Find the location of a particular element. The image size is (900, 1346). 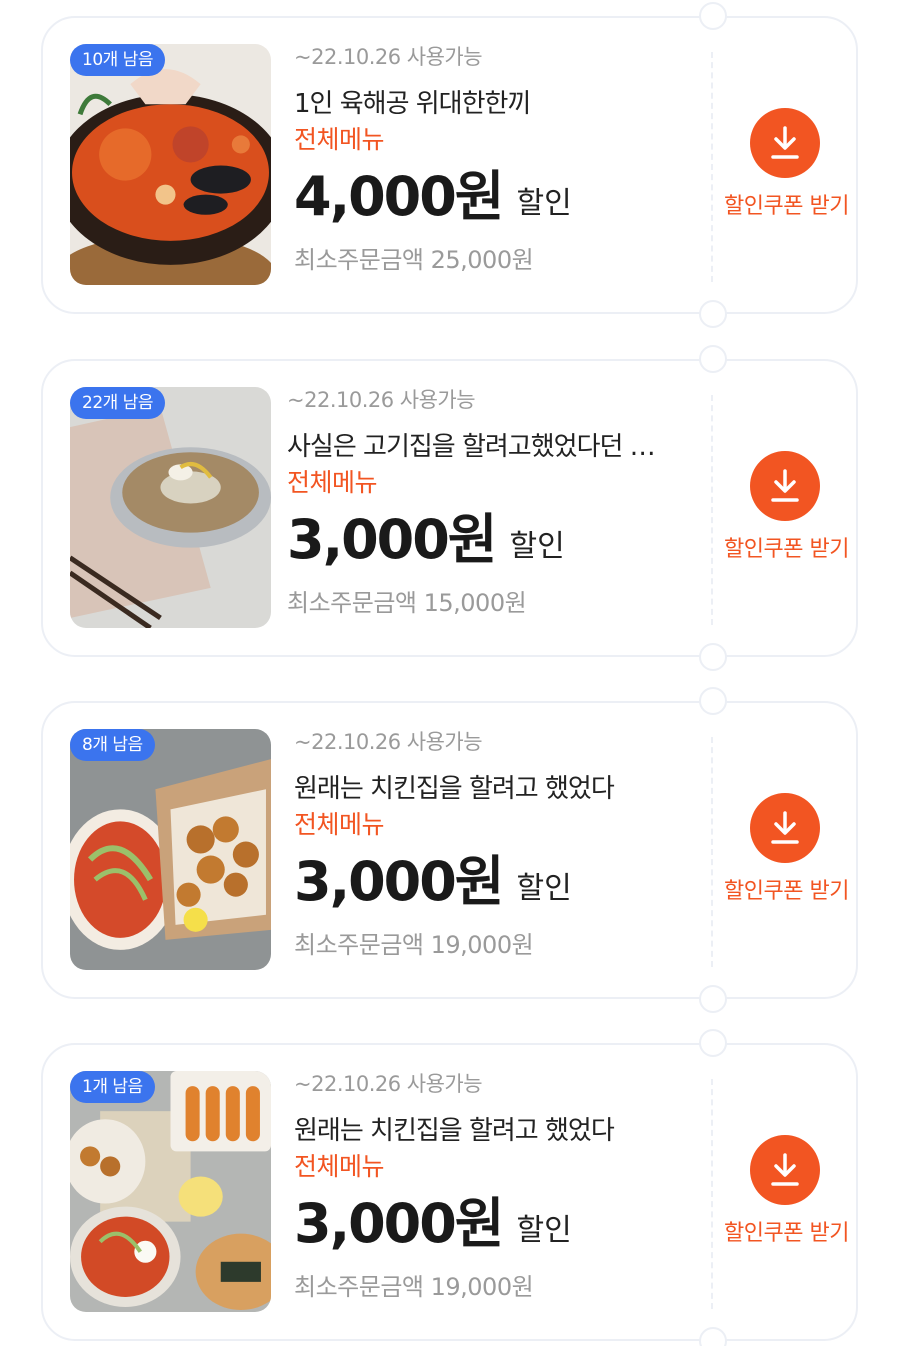

min-order-amount: 최소주문금액 25,000원 is located at coordinates (414, 260).